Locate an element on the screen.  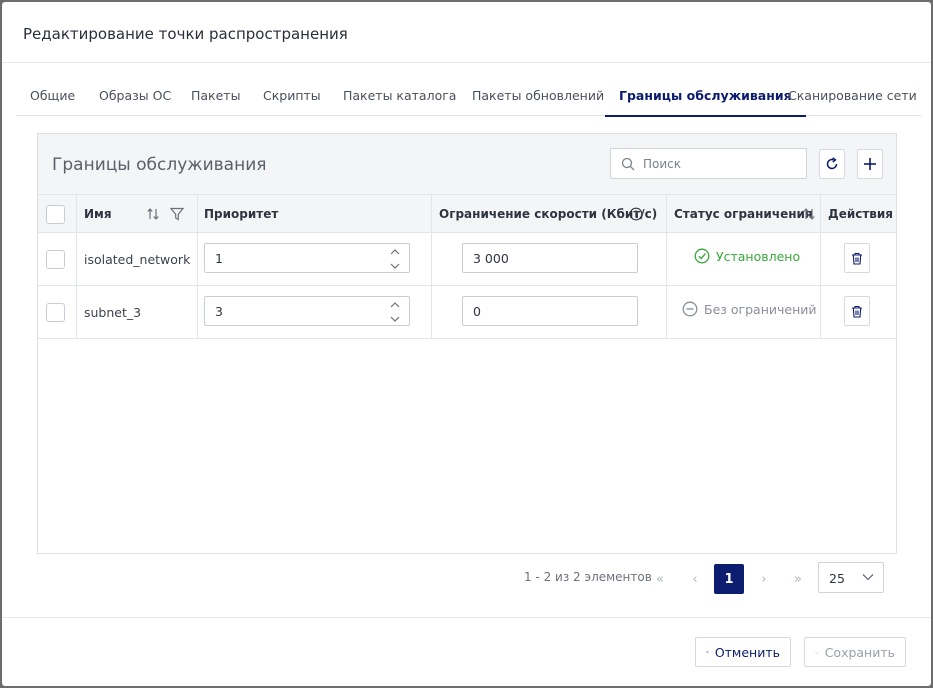
close-icon is located at coordinates (707, 652).